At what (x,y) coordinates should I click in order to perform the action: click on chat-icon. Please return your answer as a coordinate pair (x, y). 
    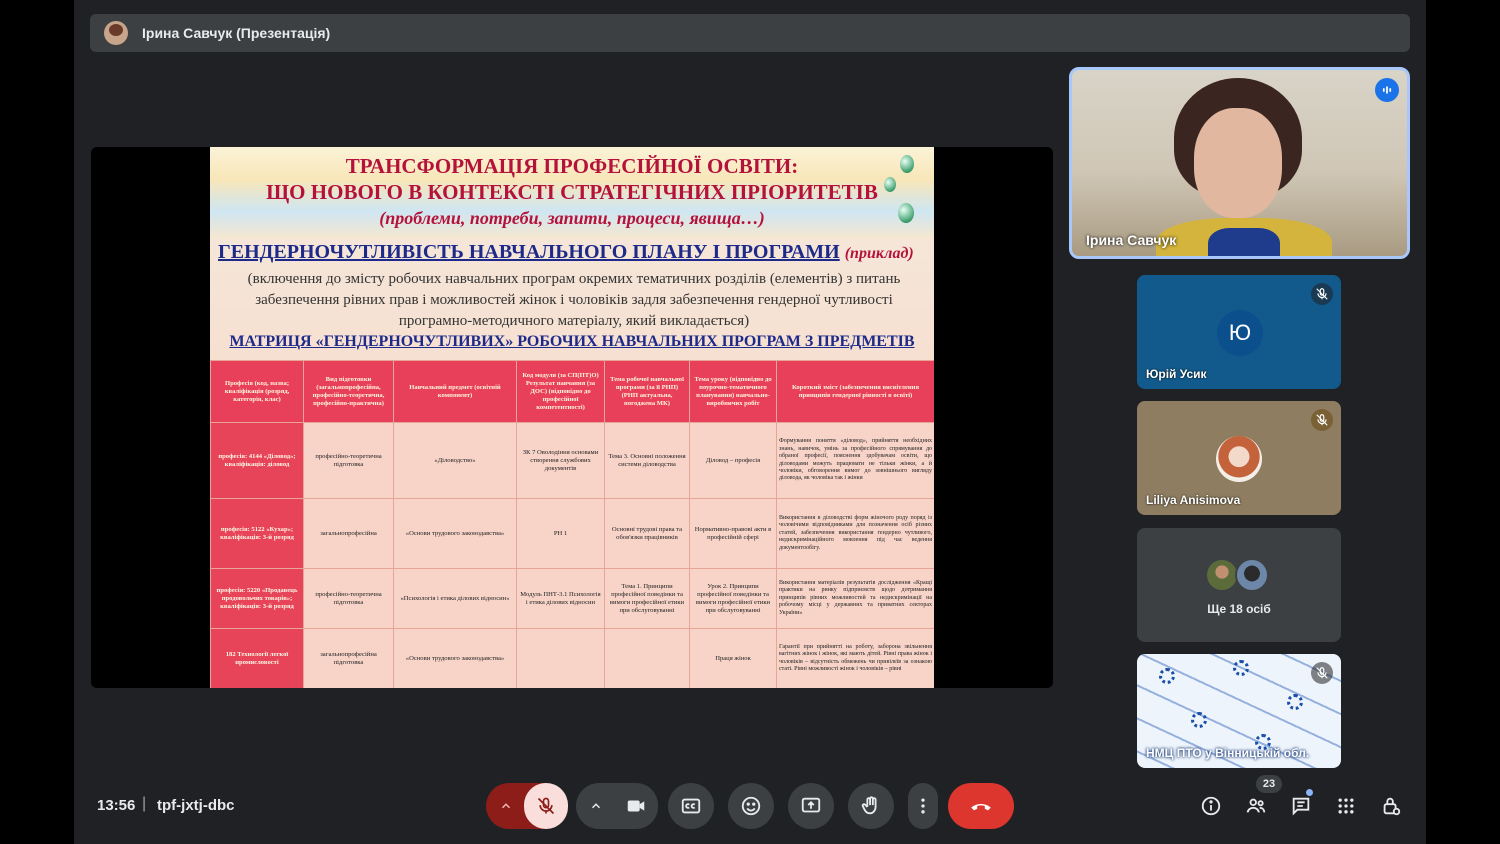
    Looking at the image, I should click on (1301, 806).